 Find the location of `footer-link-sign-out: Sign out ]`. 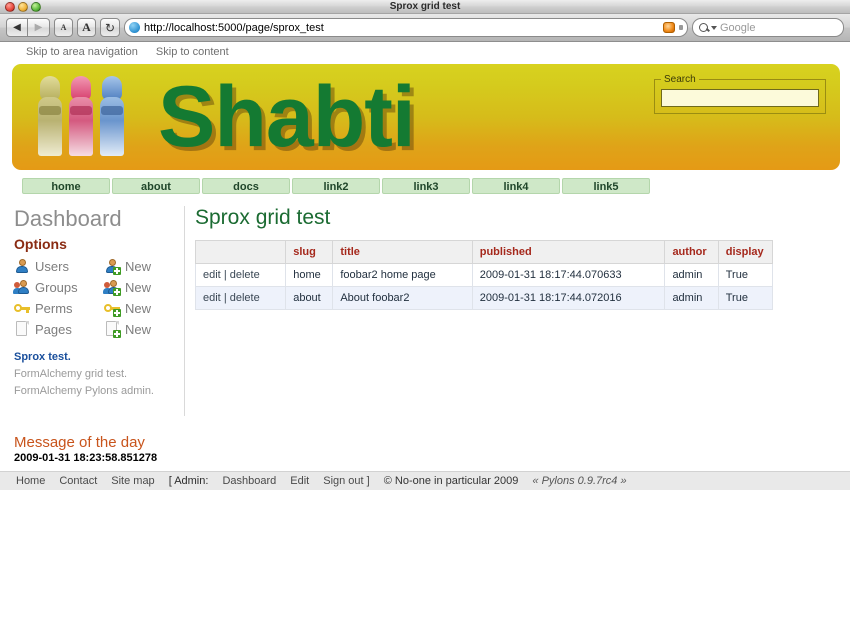

footer-link-sign-out: Sign out ] is located at coordinates (346, 481).